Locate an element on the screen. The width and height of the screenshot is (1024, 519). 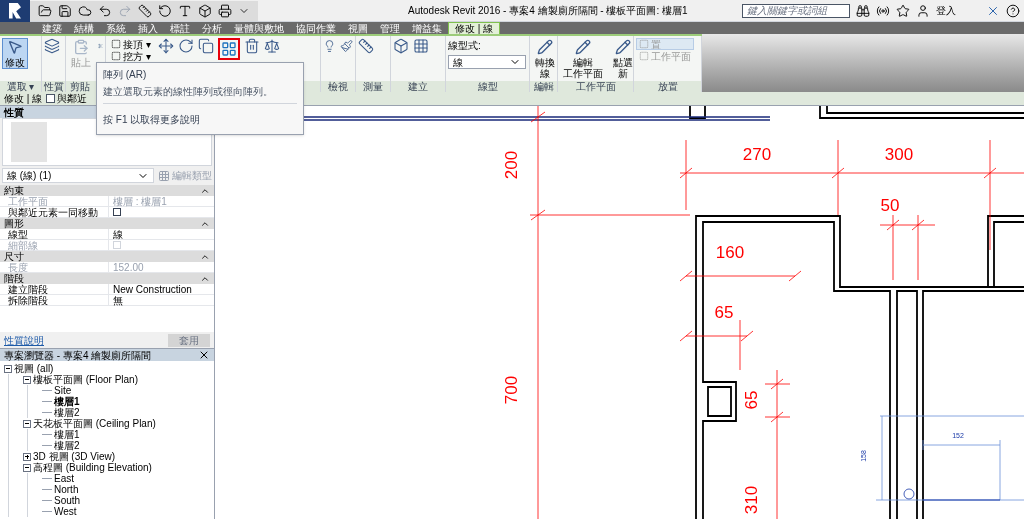
ribbon-tab: 管理 is located at coordinates (390, 28).